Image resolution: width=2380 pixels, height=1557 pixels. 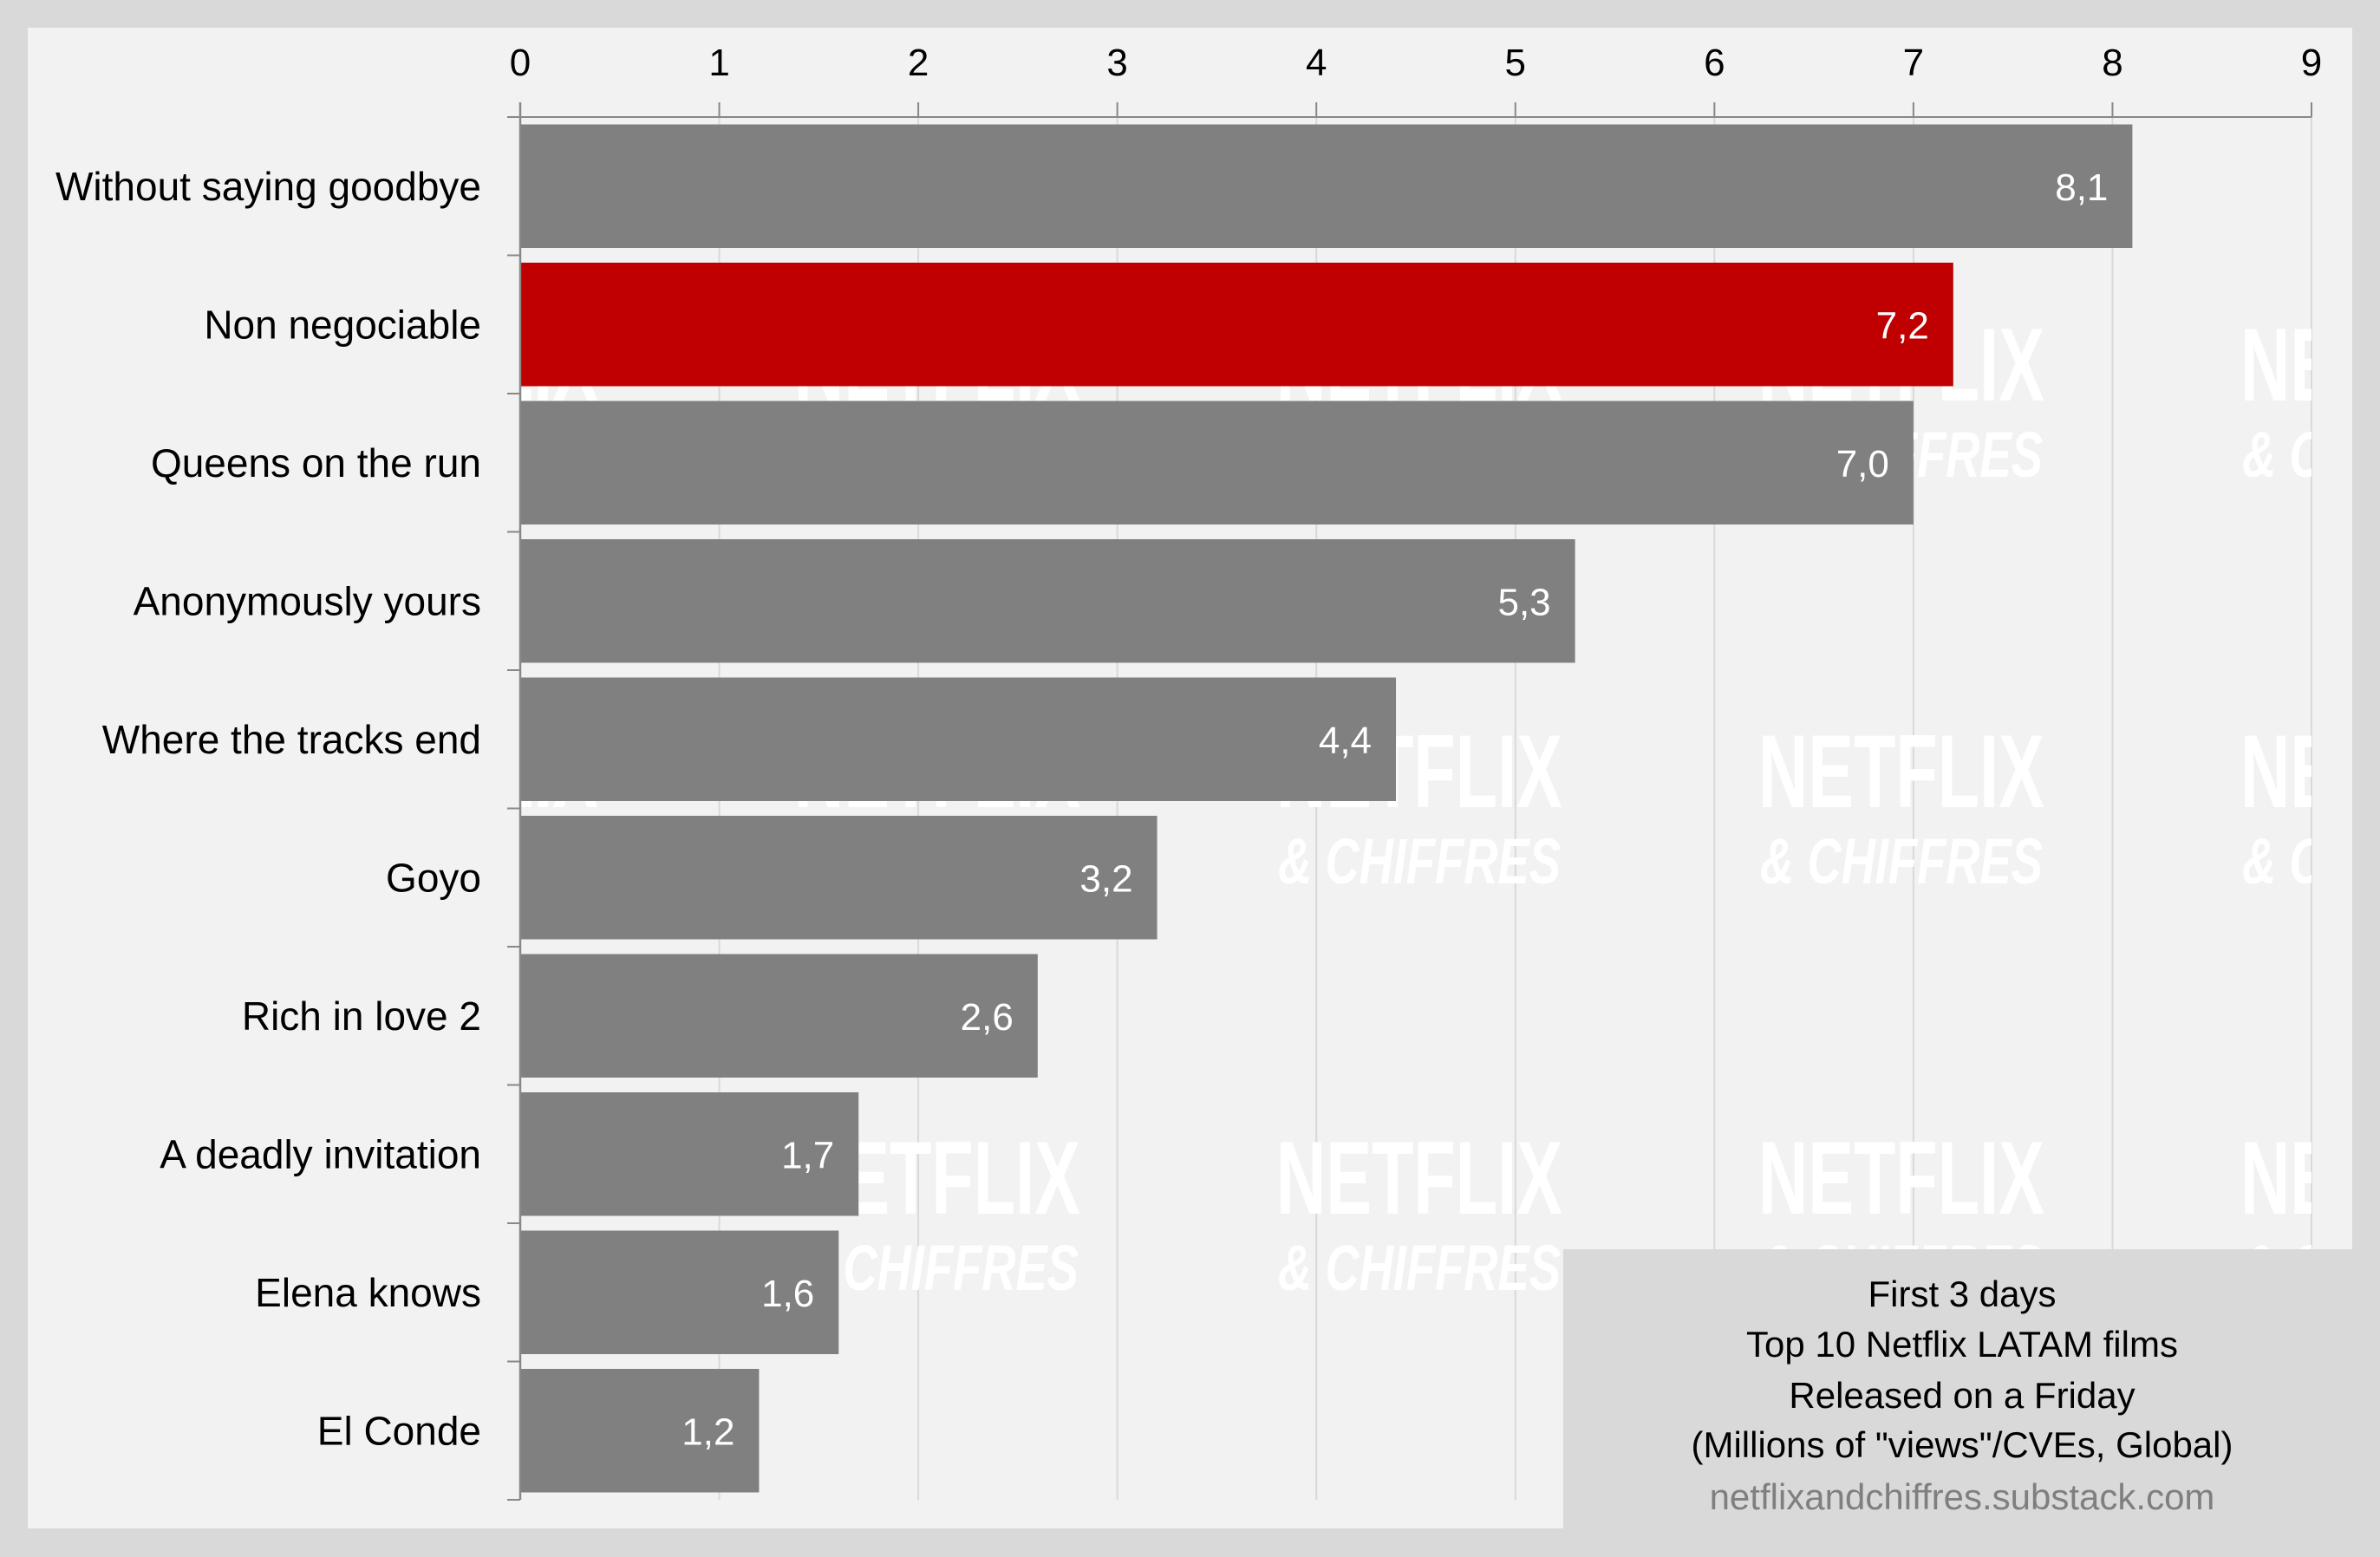 I want to click on x-tick-labels: 0 1 2 3 4 5 6 7 8 9, so click(x=1416, y=63).